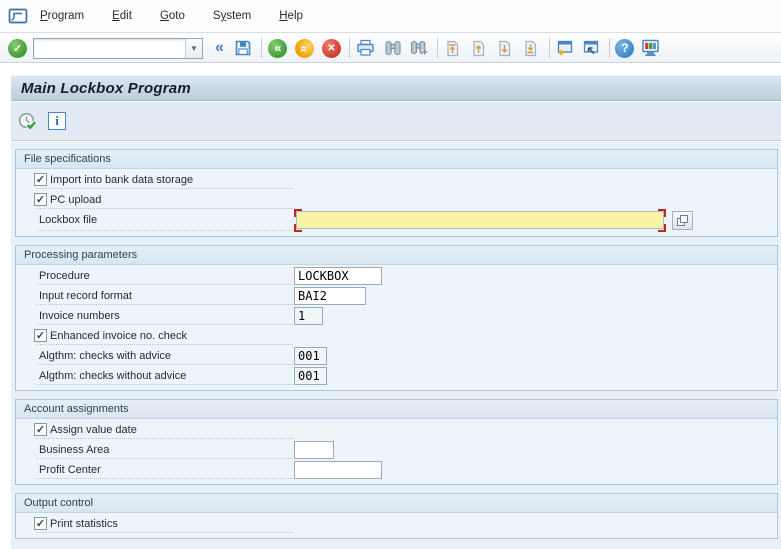 The height and width of the screenshot is (549, 781). I want to click on field-row: Invoice numbers, so click(396, 316).